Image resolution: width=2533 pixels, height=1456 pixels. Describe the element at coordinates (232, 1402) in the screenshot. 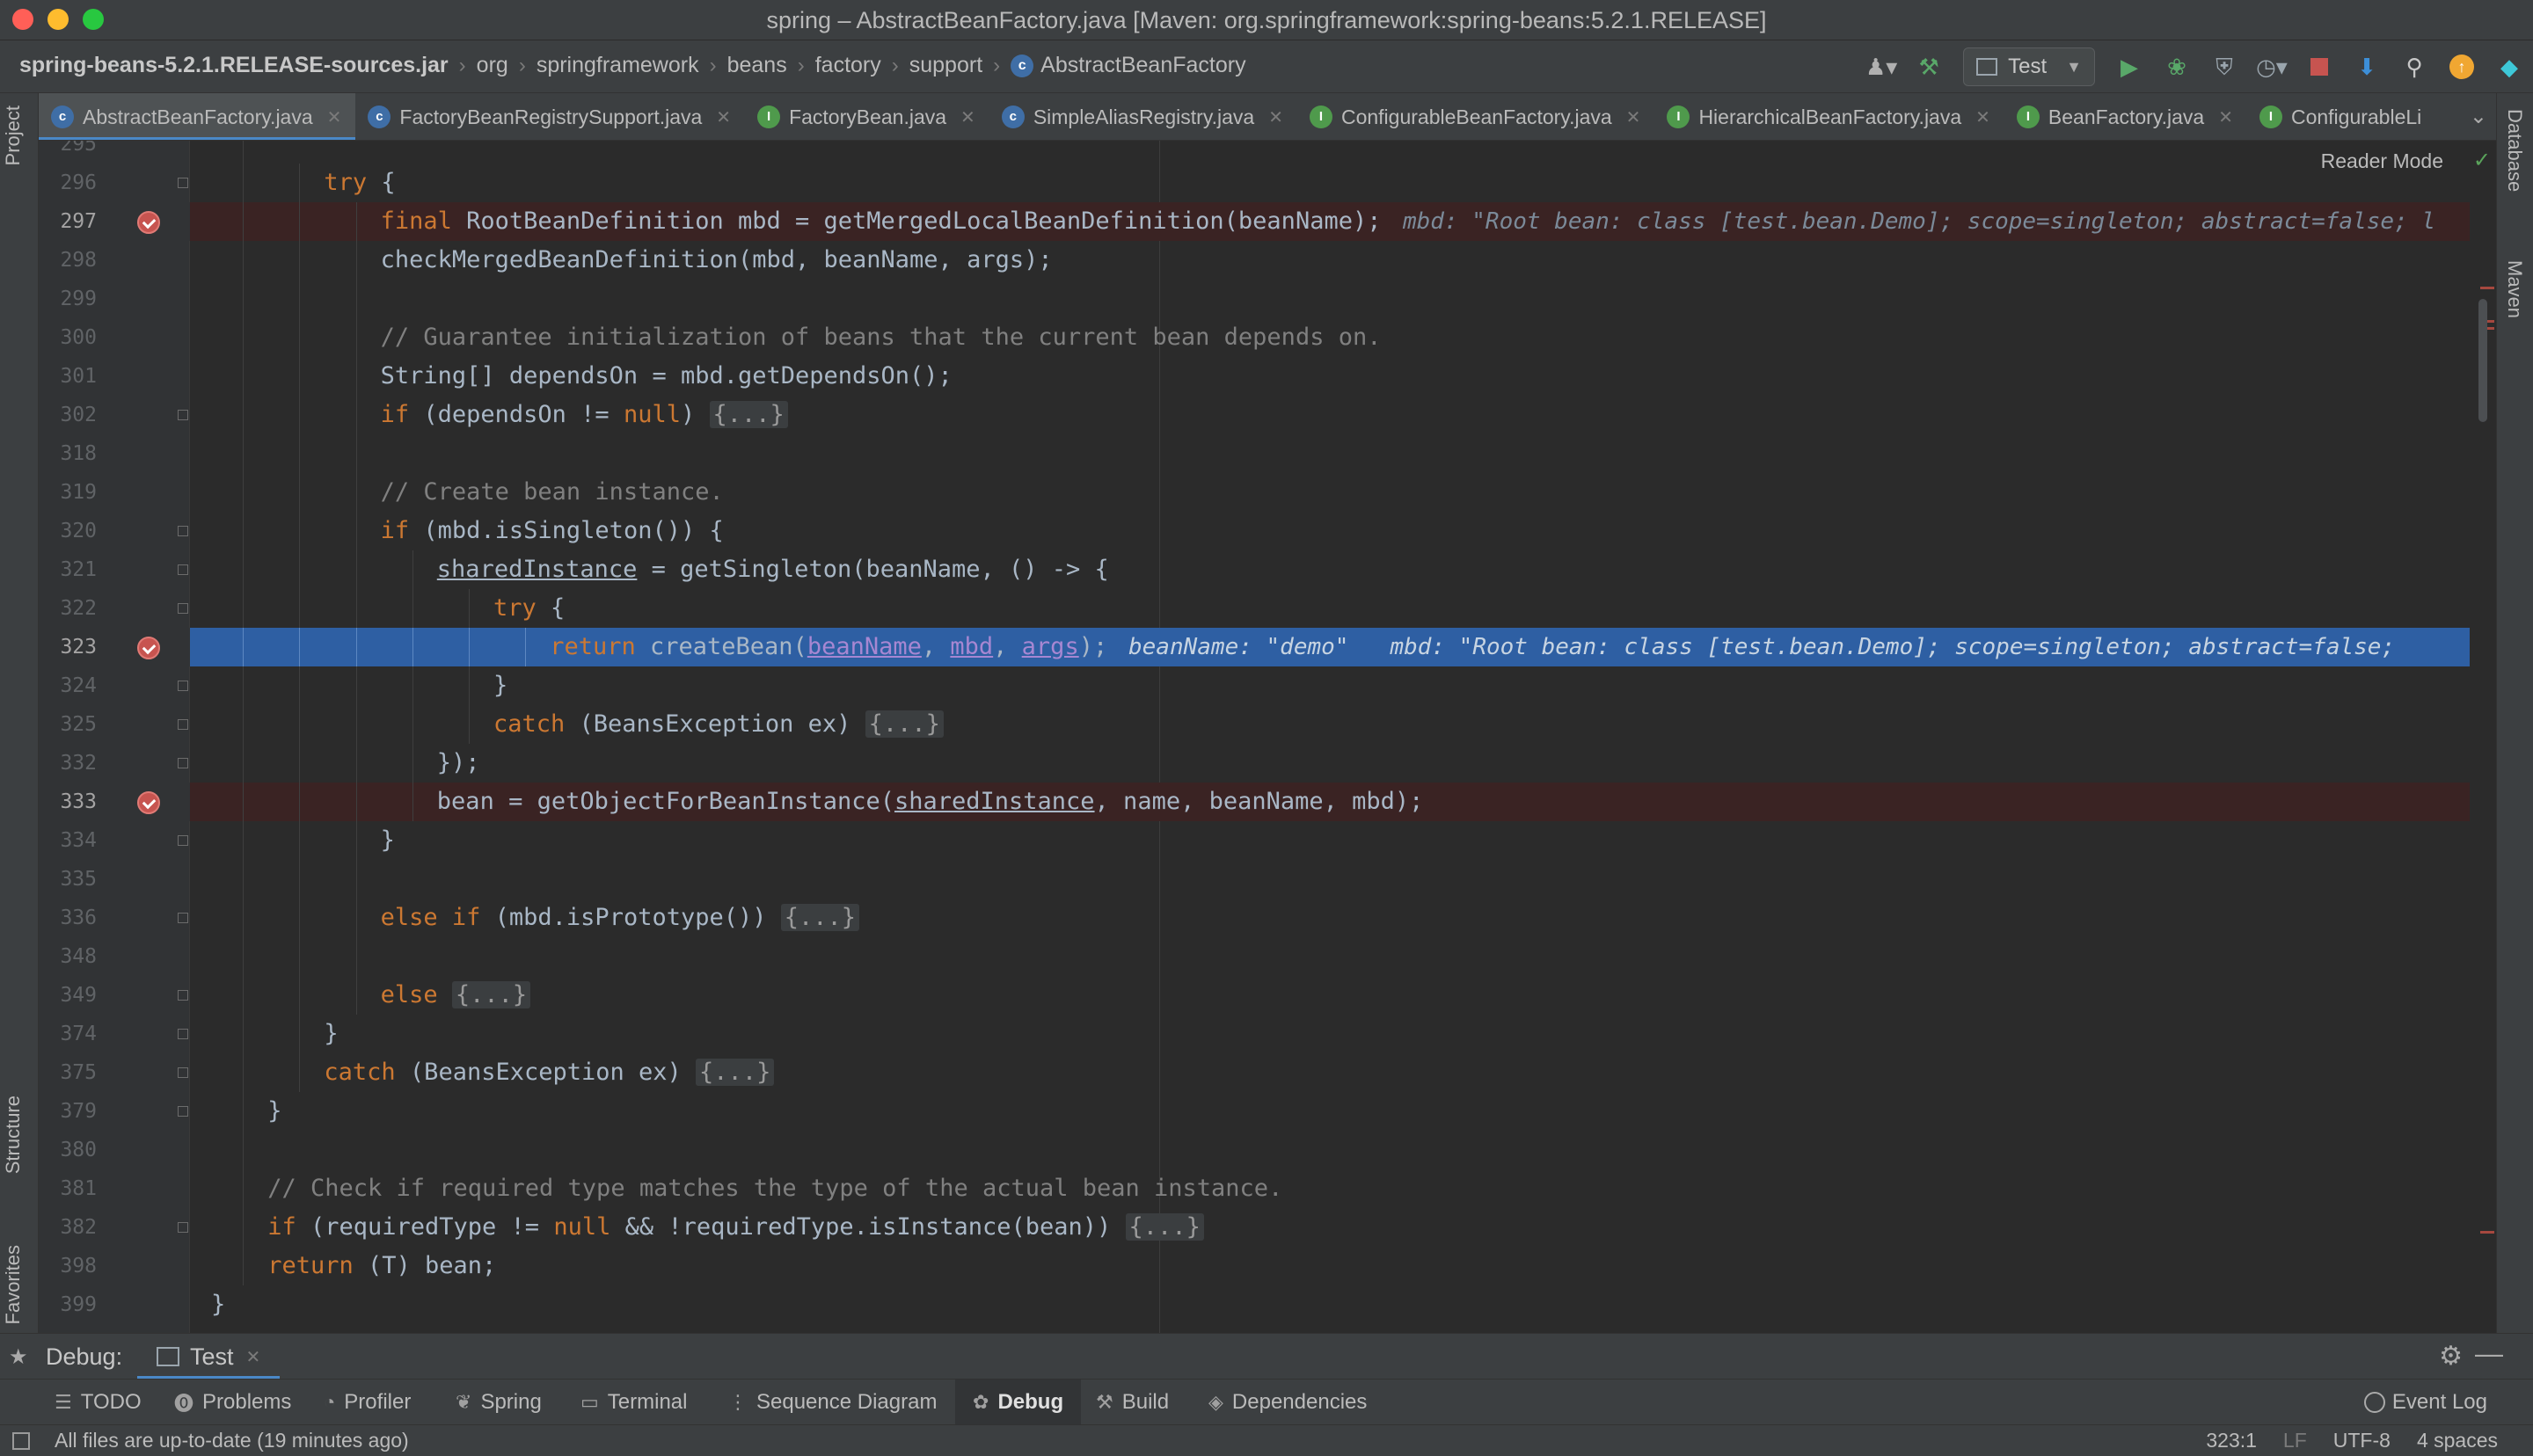

I see `tool-tab-problems: ⓿ Problems` at that location.